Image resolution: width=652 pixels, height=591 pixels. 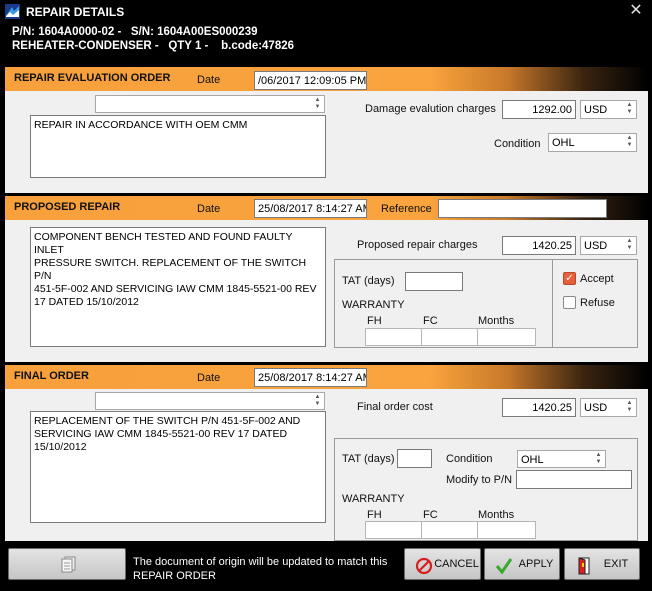 What do you see at coordinates (373, 499) in the screenshot?
I see `final-warranty-label: WARRANTY` at bounding box center [373, 499].